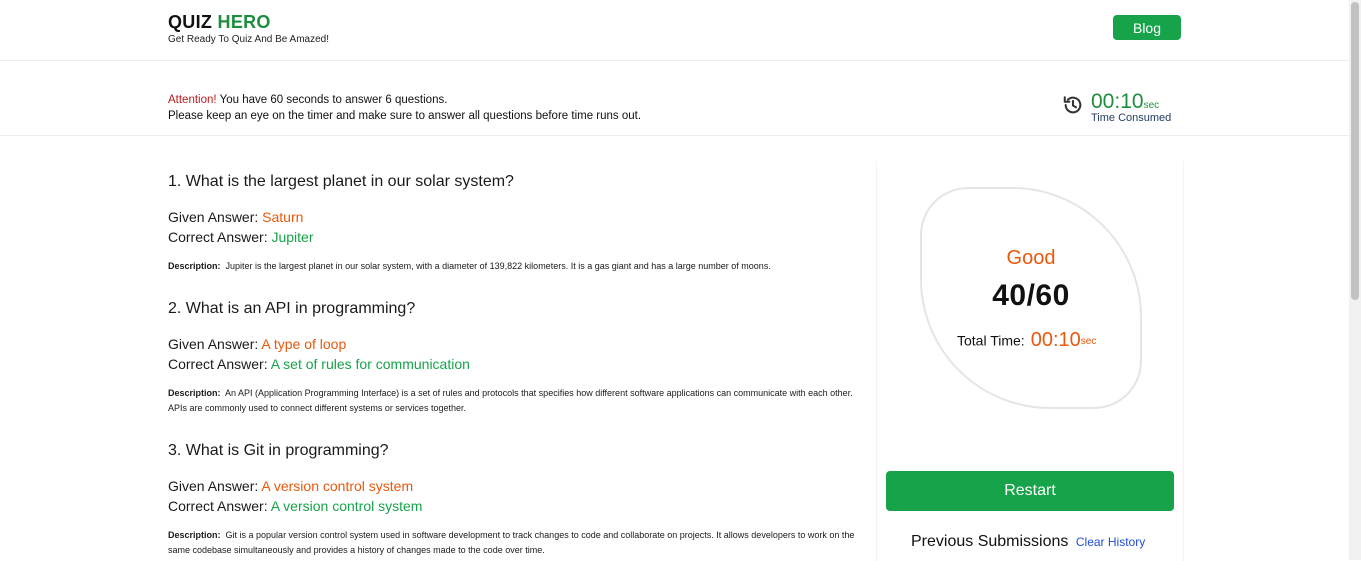 The image size is (1361, 561). I want to click on brand-title: QUIZ HERO, so click(248, 22).